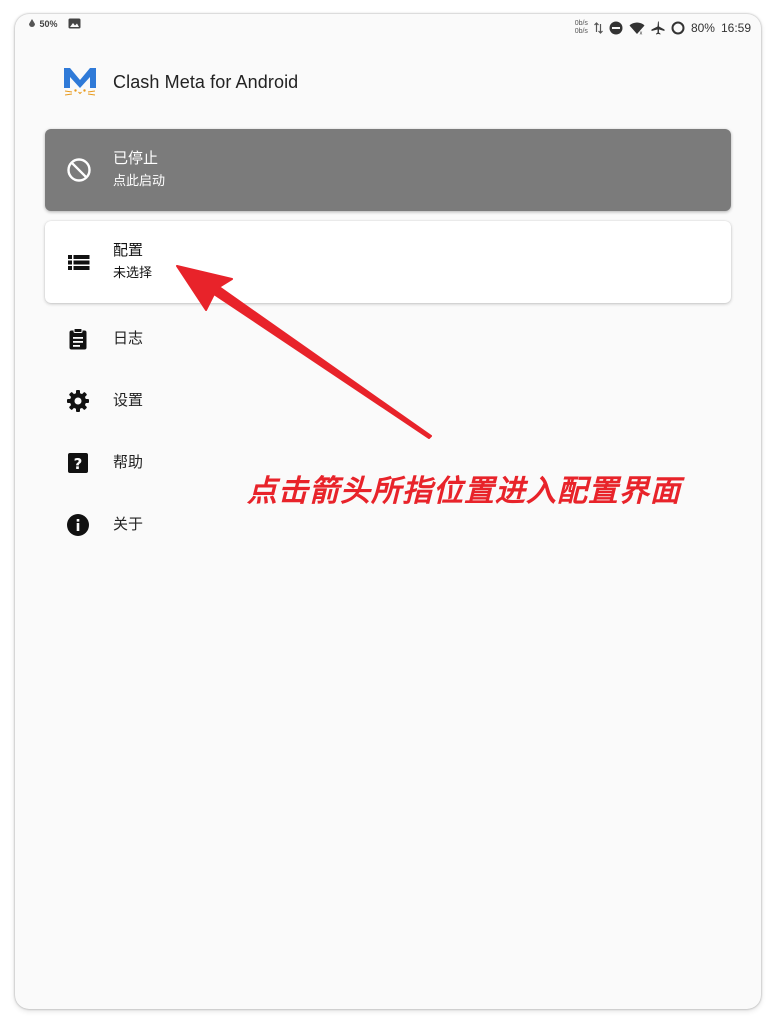 The image size is (776, 1024). I want to click on profiles-subtitle: 未选择, so click(133, 272).